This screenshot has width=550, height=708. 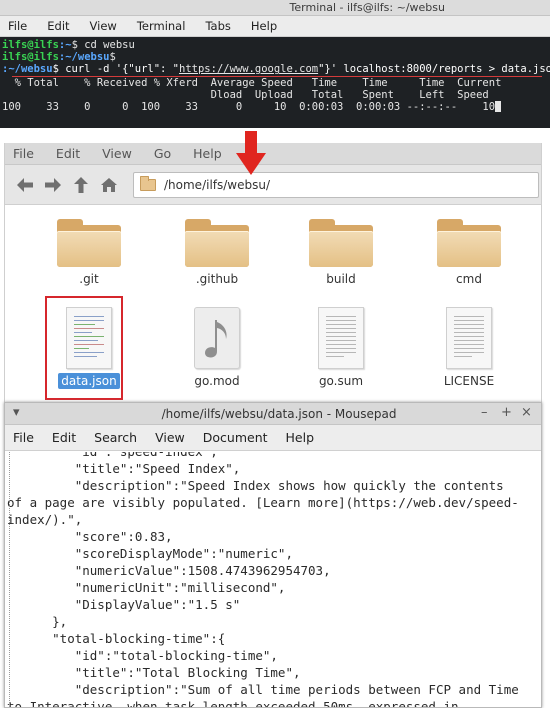 What do you see at coordinates (207, 153) in the screenshot?
I see `fm-menu-help: Help` at bounding box center [207, 153].